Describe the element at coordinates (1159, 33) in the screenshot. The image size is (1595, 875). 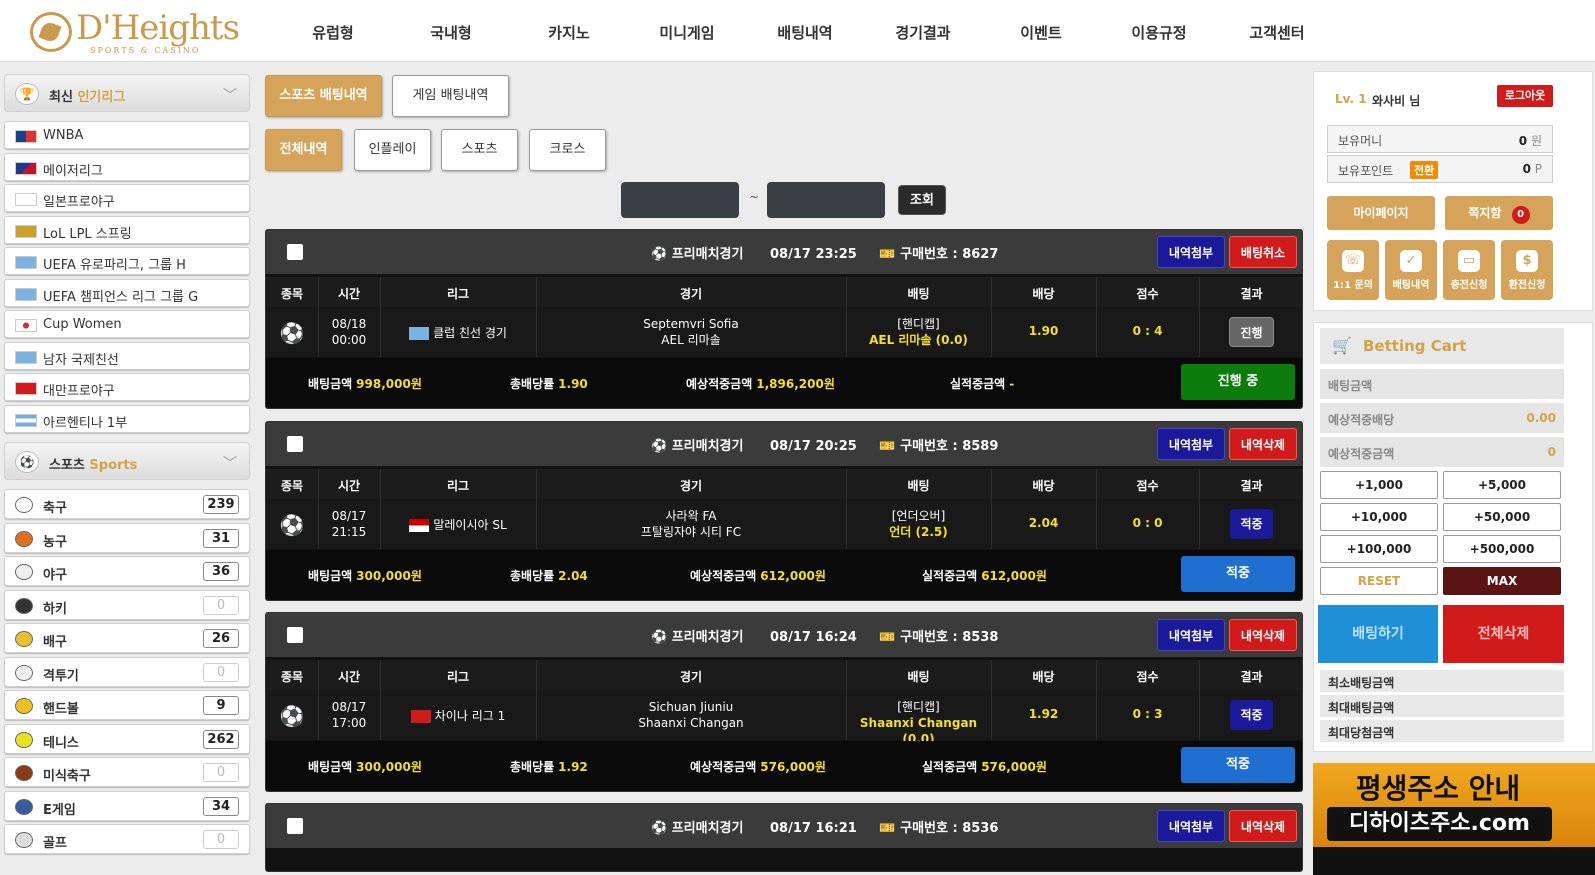
I see `nav-rules: 이용규정` at that location.